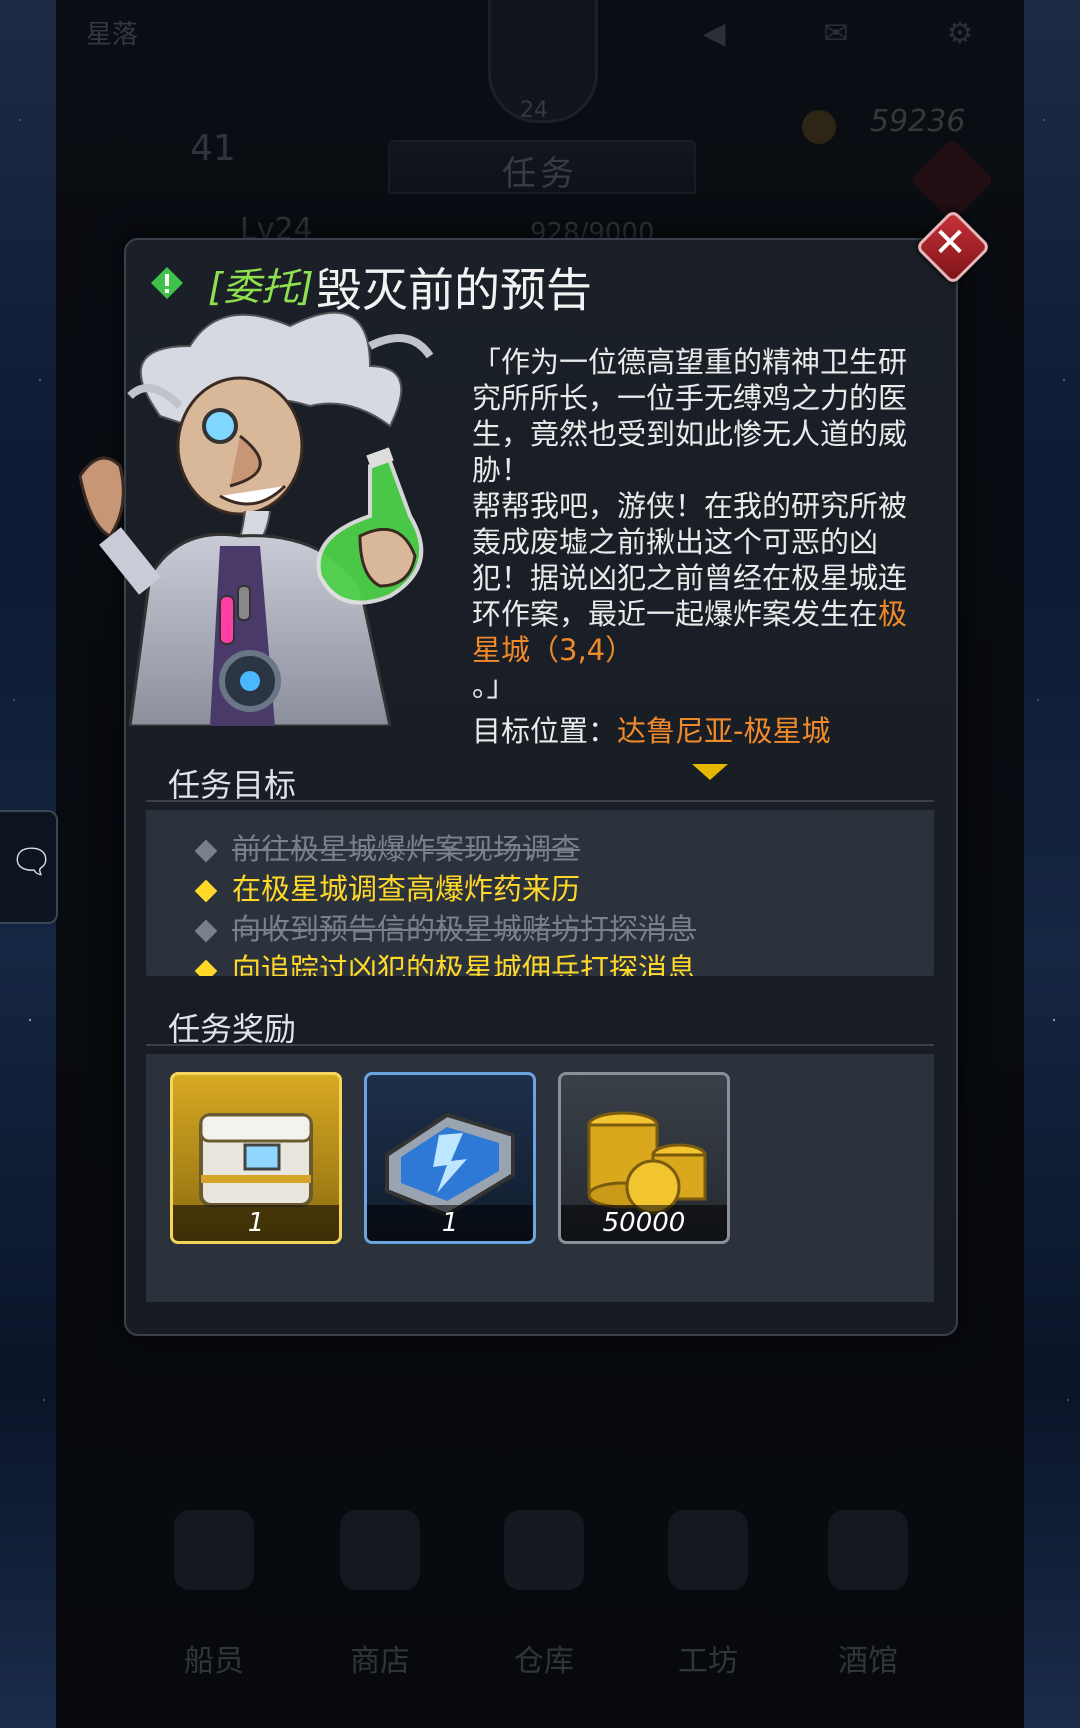  Describe the element at coordinates (380, 1595) in the screenshot. I see `nav-shop: 商店` at that location.